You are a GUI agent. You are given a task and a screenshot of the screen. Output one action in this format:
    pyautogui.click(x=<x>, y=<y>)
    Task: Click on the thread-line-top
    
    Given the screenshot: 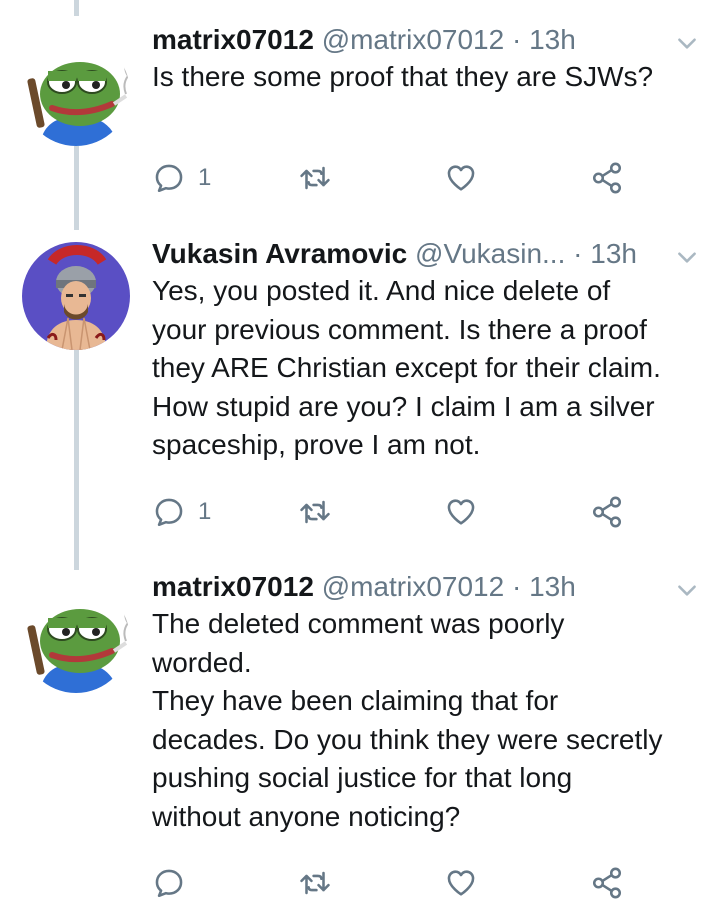 What is the action you would take?
    pyautogui.click(x=76, y=8)
    